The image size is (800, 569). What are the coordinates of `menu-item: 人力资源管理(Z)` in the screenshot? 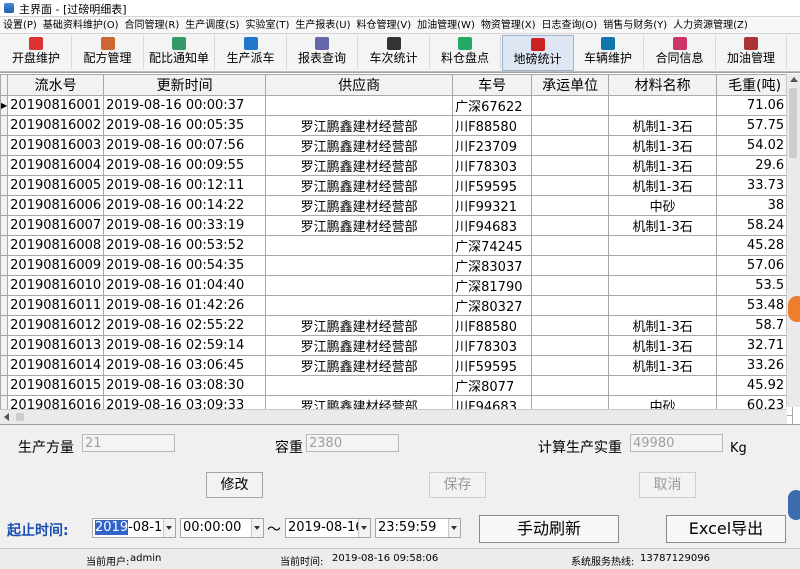 It's located at (710, 26).